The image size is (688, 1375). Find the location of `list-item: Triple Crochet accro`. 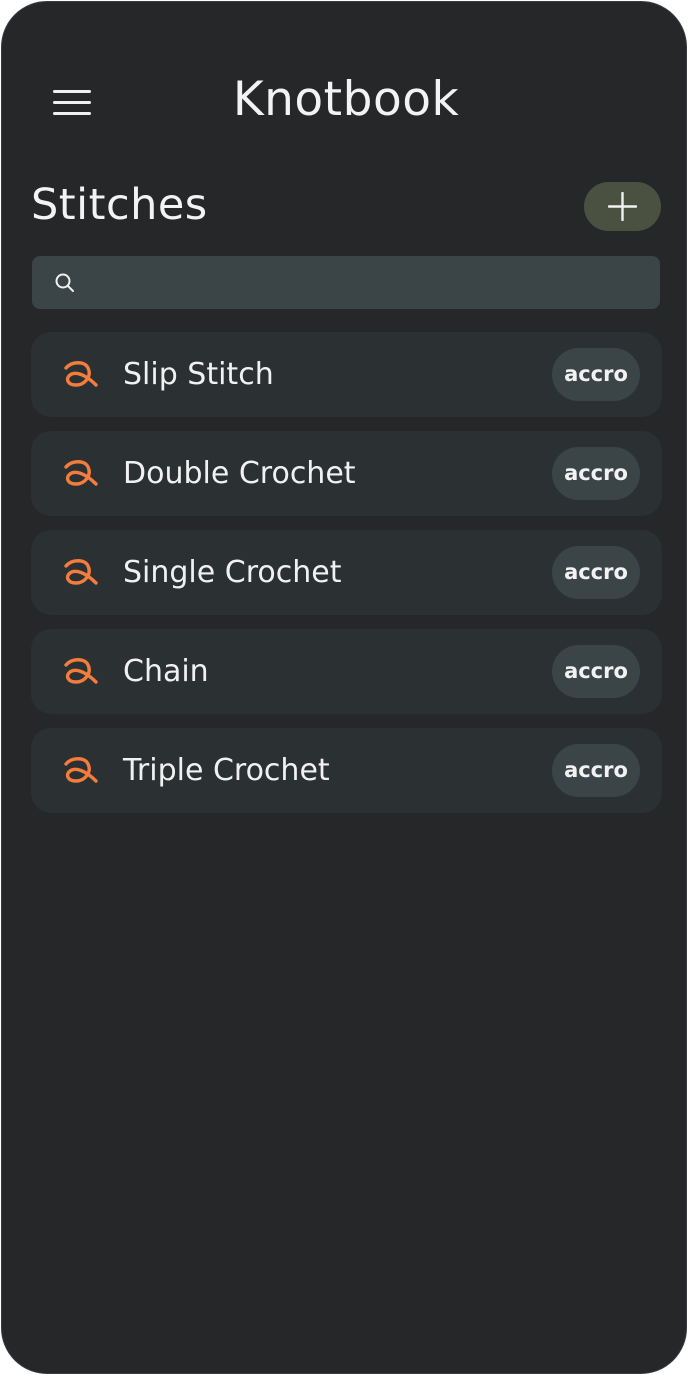

list-item: Triple Crochet accro is located at coordinates (346, 770).